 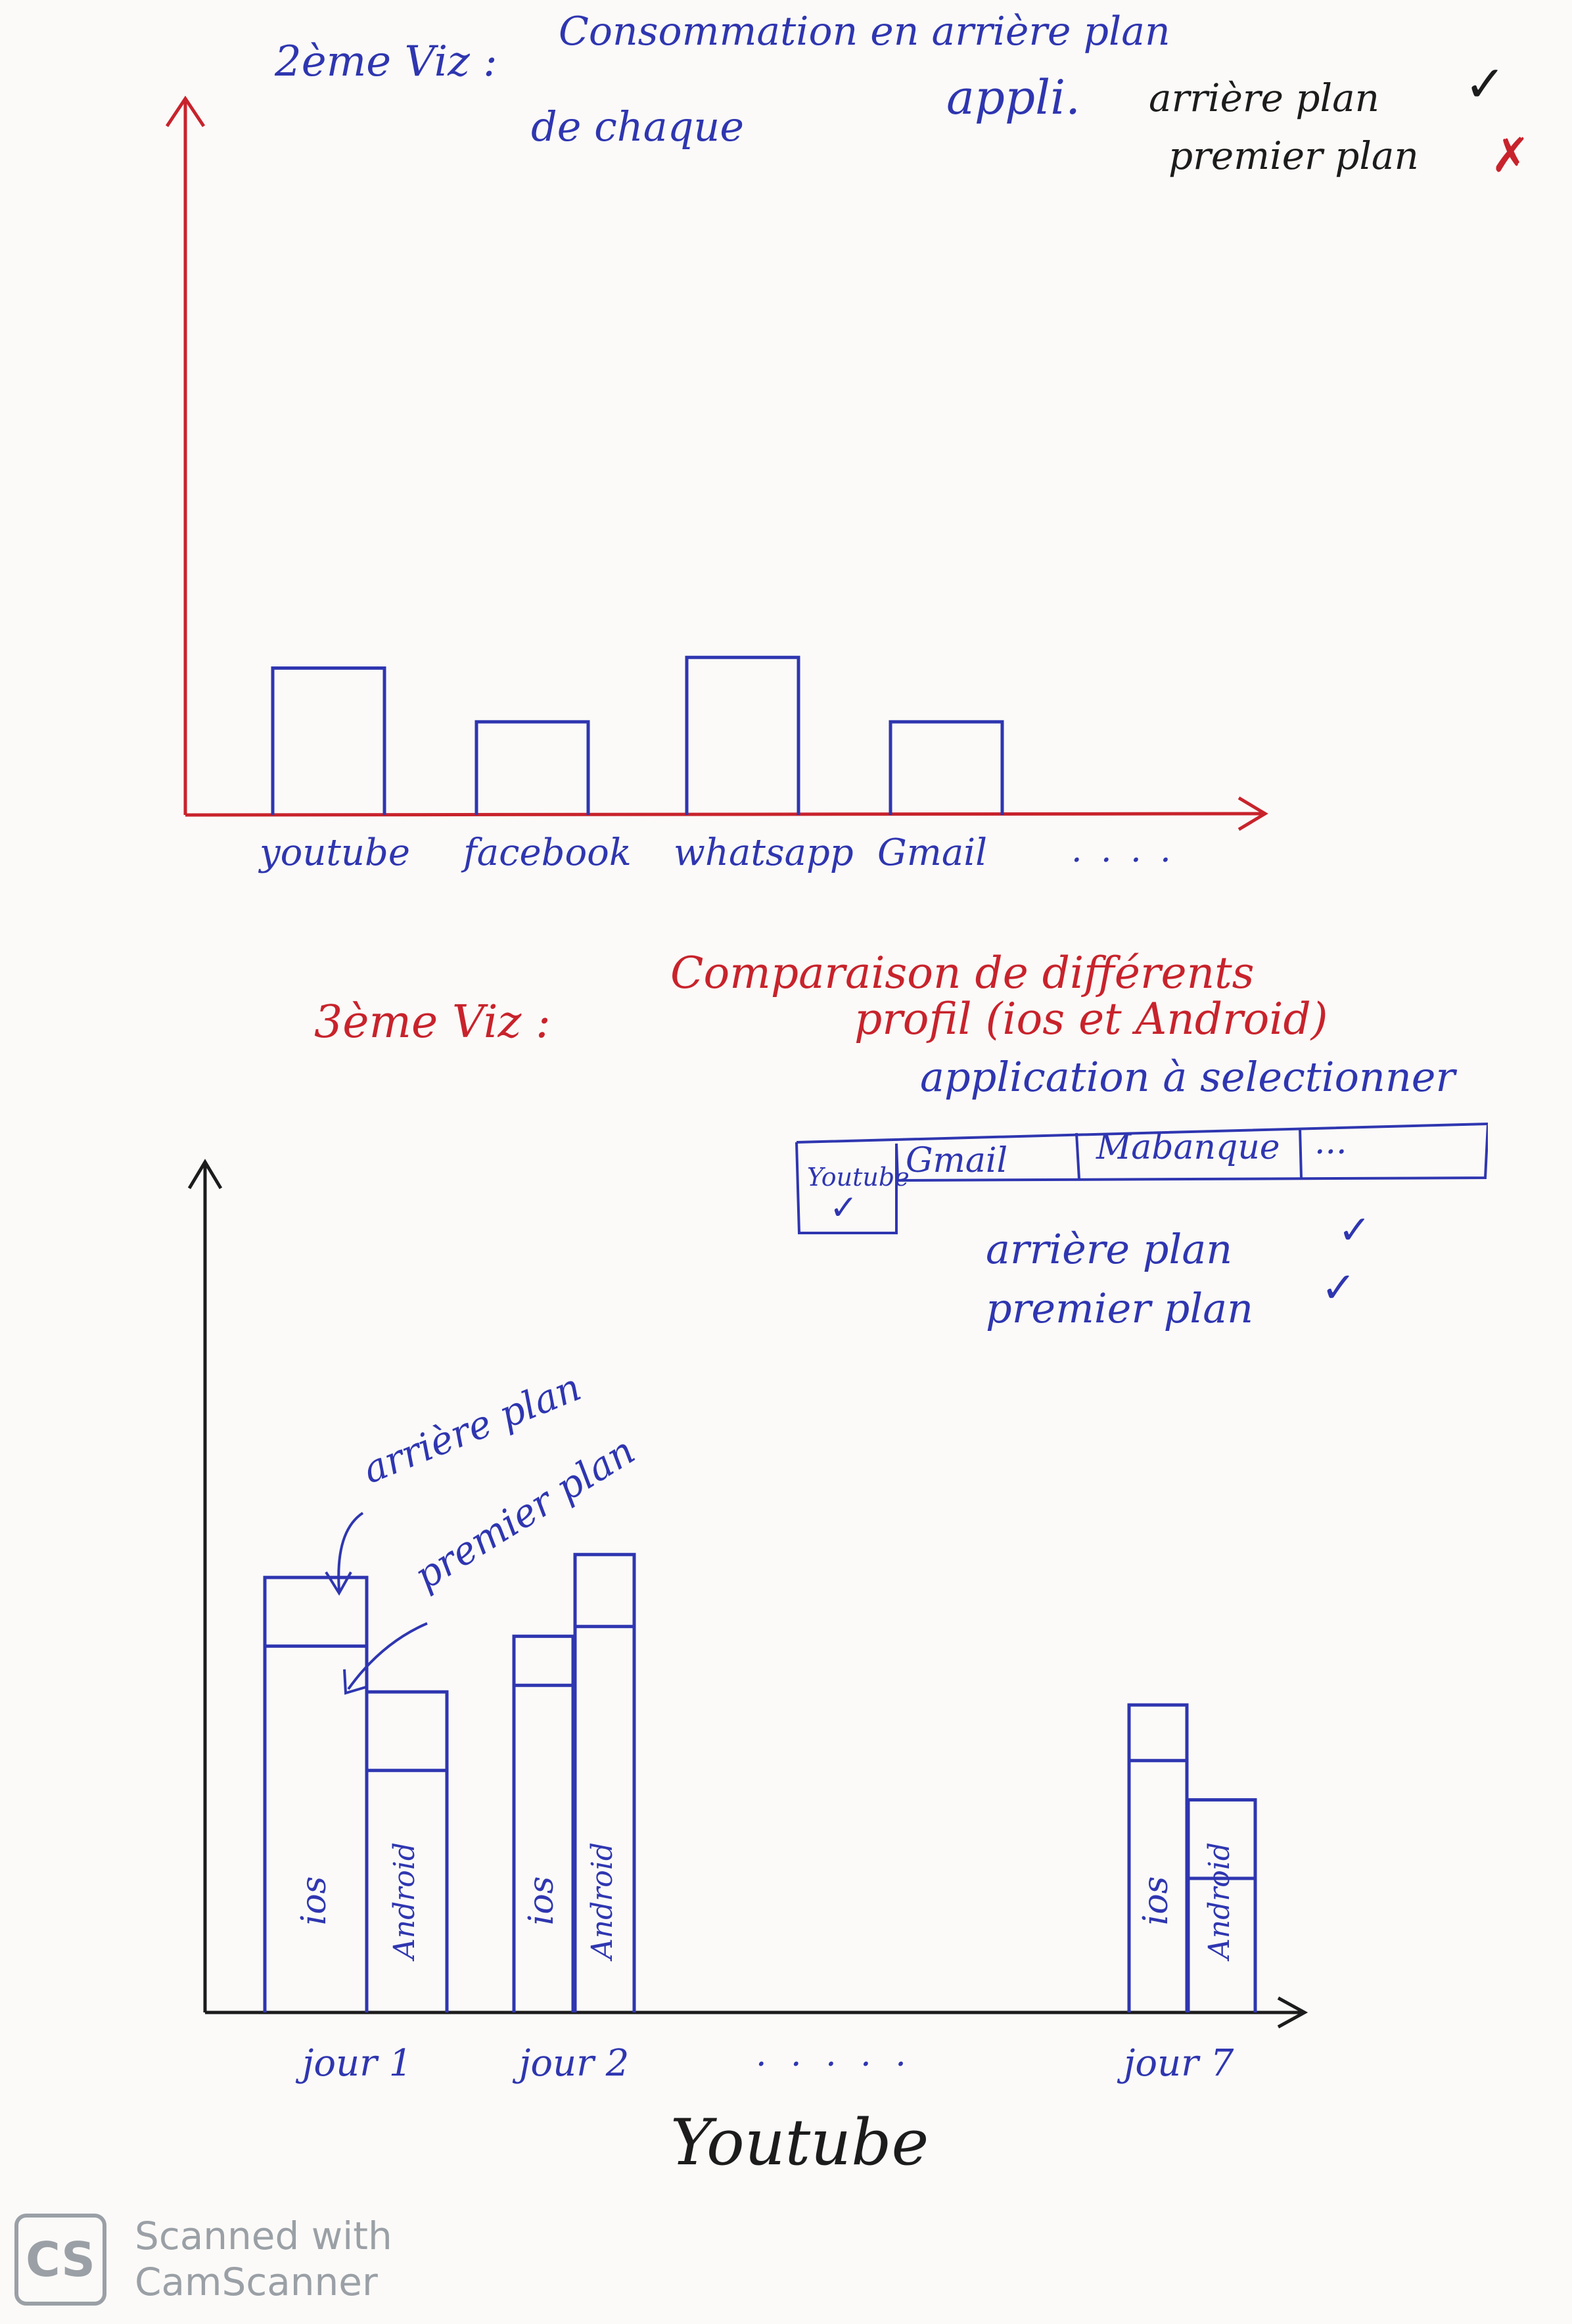 I want to click on viz3-x-label-jour-7: jour 7, so click(x=1179, y=2063).